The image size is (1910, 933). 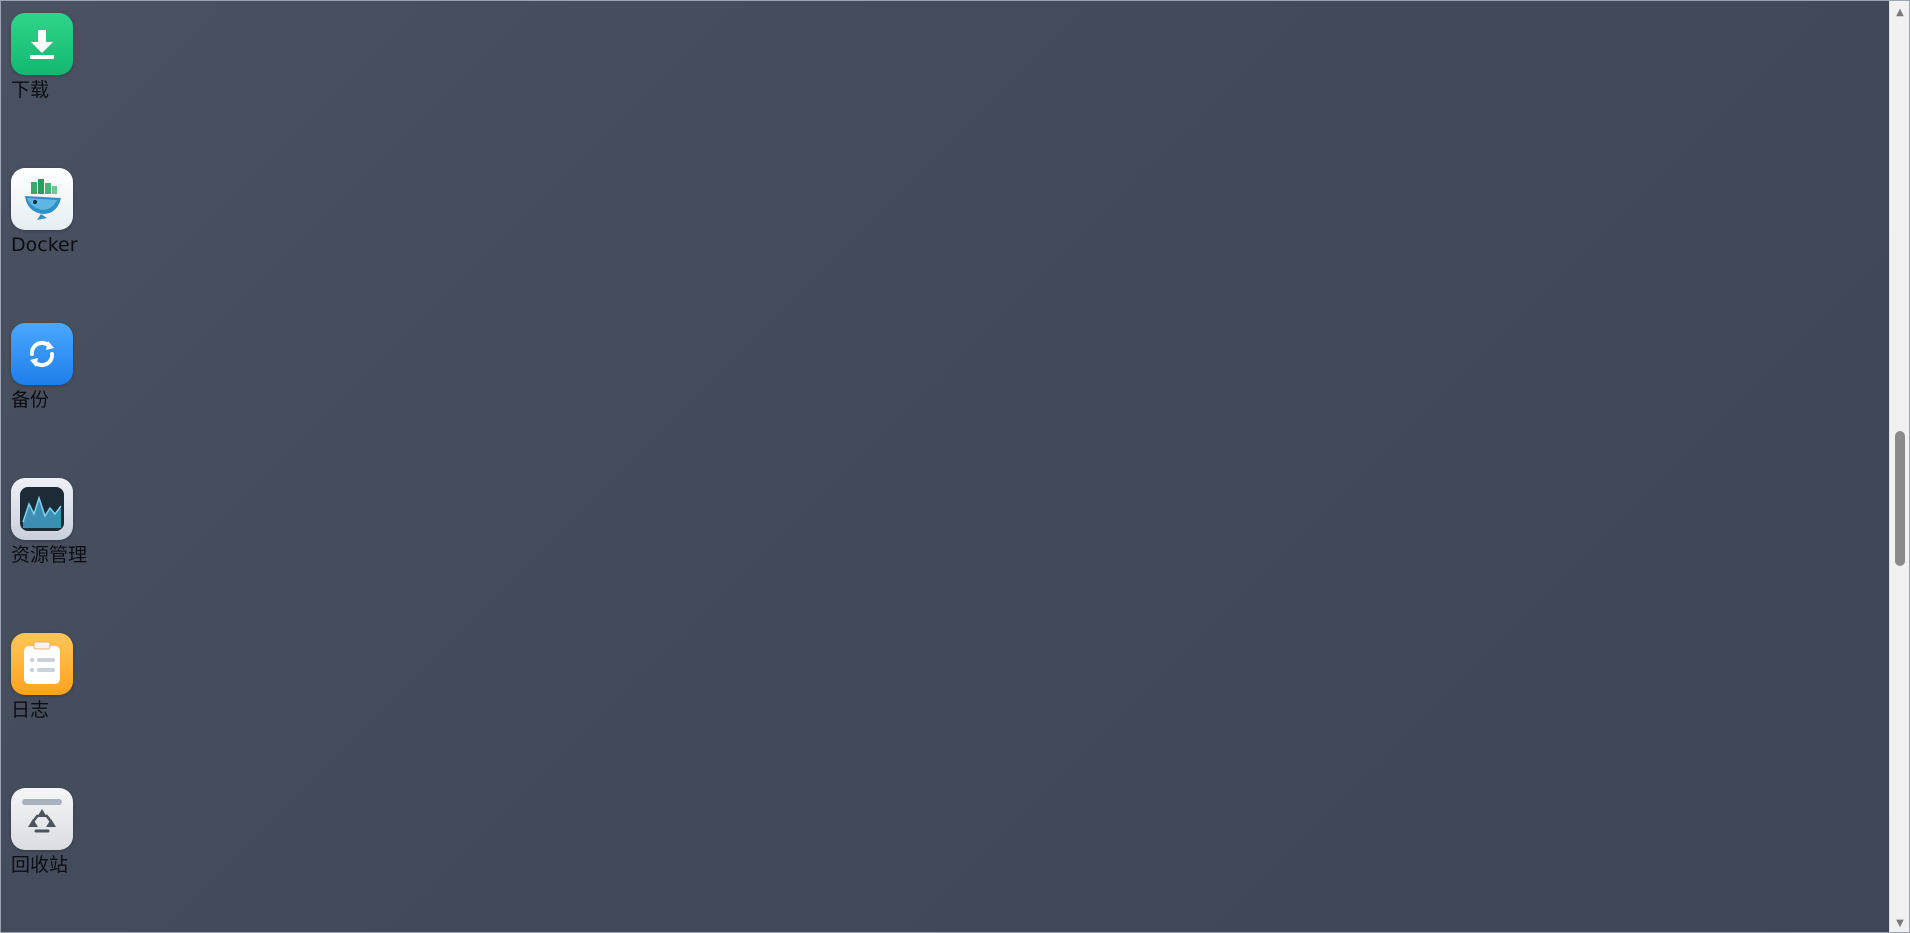 What do you see at coordinates (1900, 498) in the screenshot?
I see `scroll-thumb` at bounding box center [1900, 498].